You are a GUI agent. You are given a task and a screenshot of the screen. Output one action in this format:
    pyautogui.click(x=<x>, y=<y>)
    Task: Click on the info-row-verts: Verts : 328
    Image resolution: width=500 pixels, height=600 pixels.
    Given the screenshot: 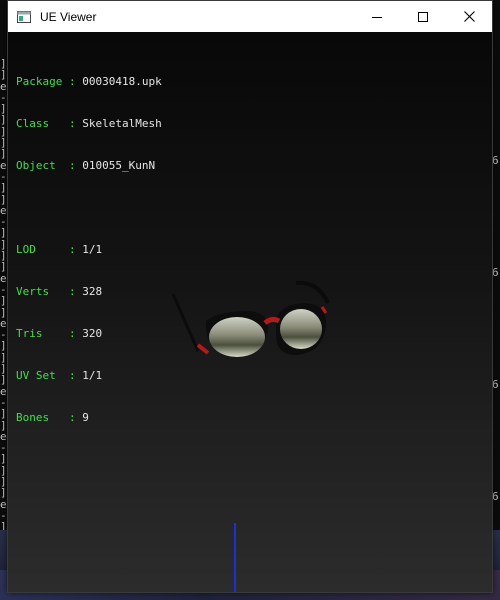 What is the action you would take?
    pyautogui.click(x=59, y=291)
    